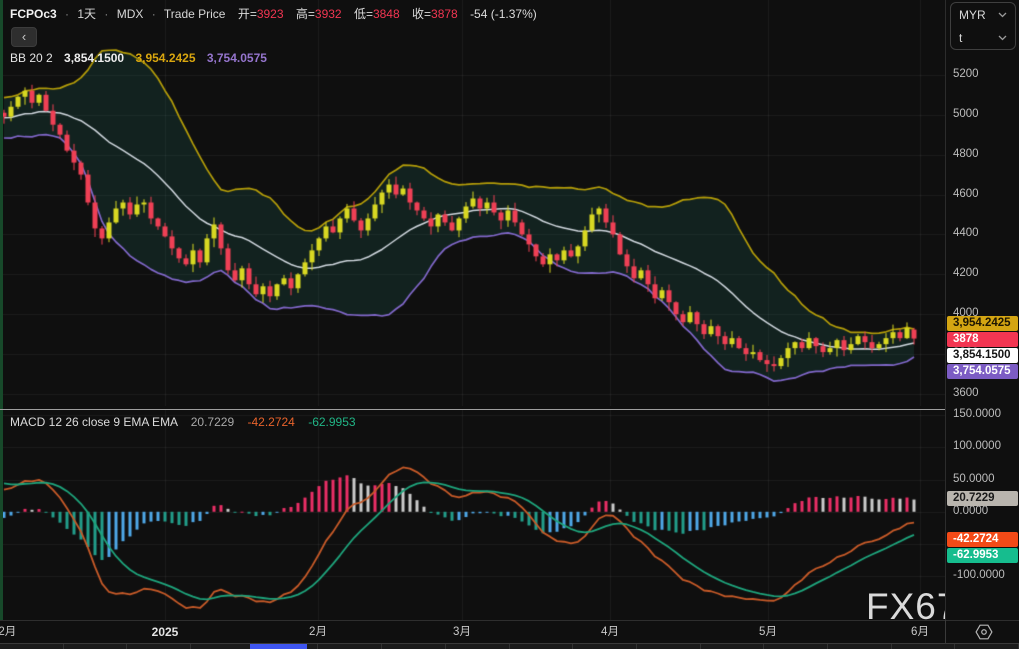 The height and width of the screenshot is (649, 1019). What do you see at coordinates (94, 58) in the screenshot?
I see `bb-mid-value: 3,854.1500` at bounding box center [94, 58].